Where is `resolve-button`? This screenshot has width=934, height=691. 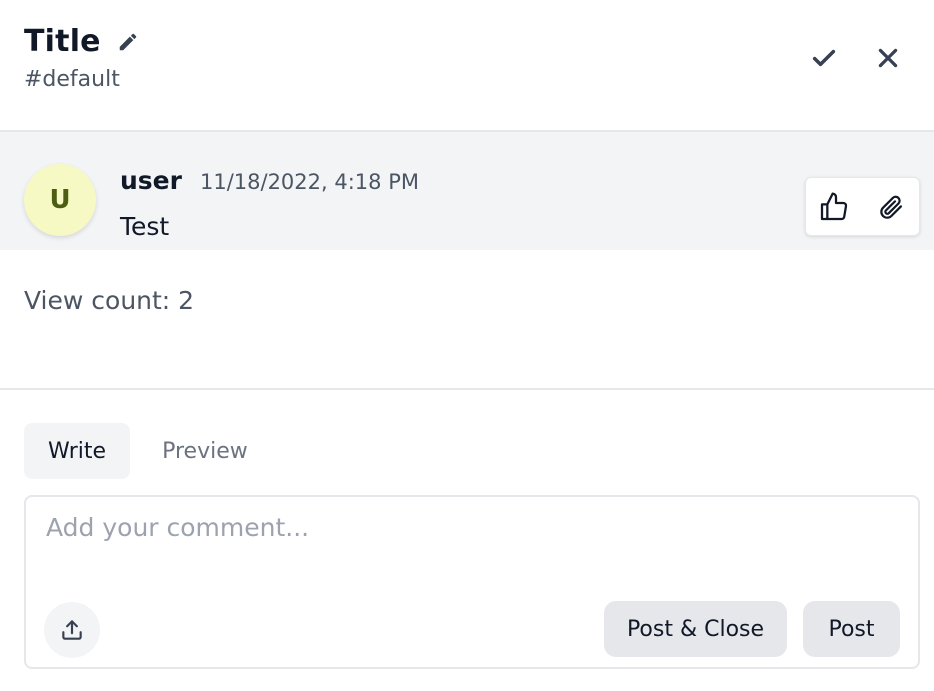 resolve-button is located at coordinates (824, 58).